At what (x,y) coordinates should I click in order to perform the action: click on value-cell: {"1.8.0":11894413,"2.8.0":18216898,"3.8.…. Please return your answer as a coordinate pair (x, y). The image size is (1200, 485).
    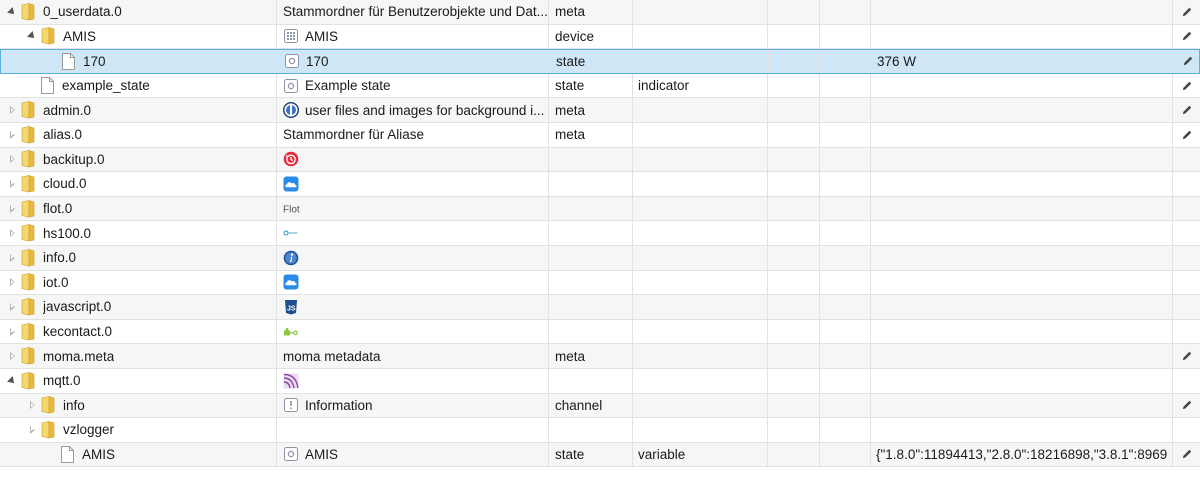
    Looking at the image, I should click on (1022, 454).